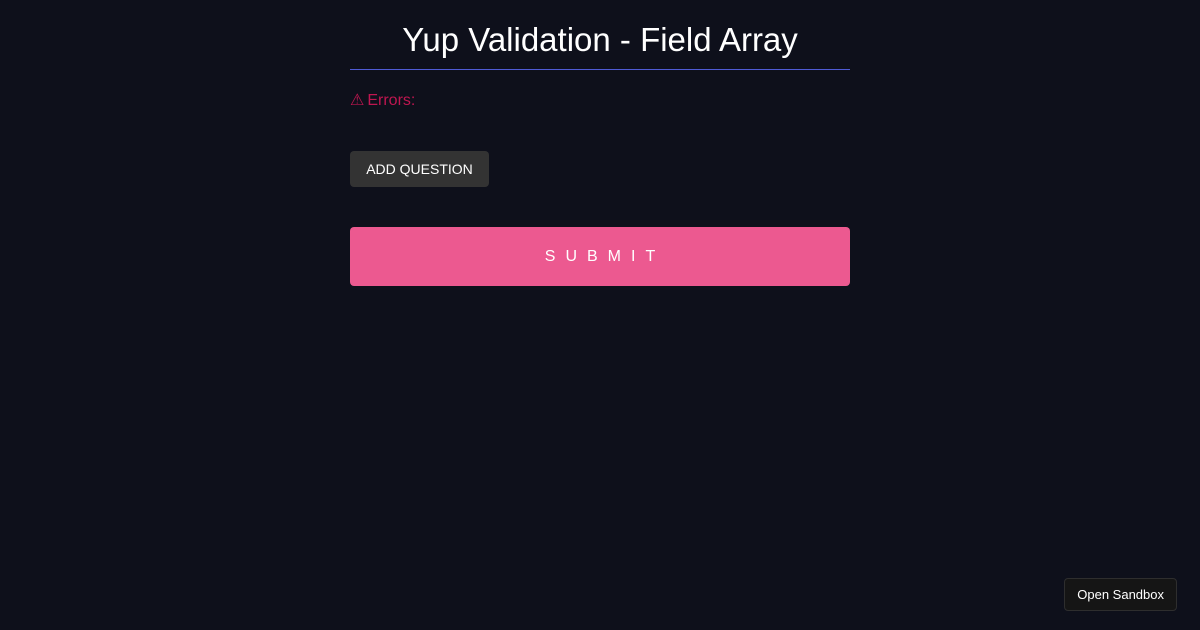 Image resolution: width=1200 pixels, height=630 pixels. I want to click on submit-button: SUBMIT, so click(600, 256).